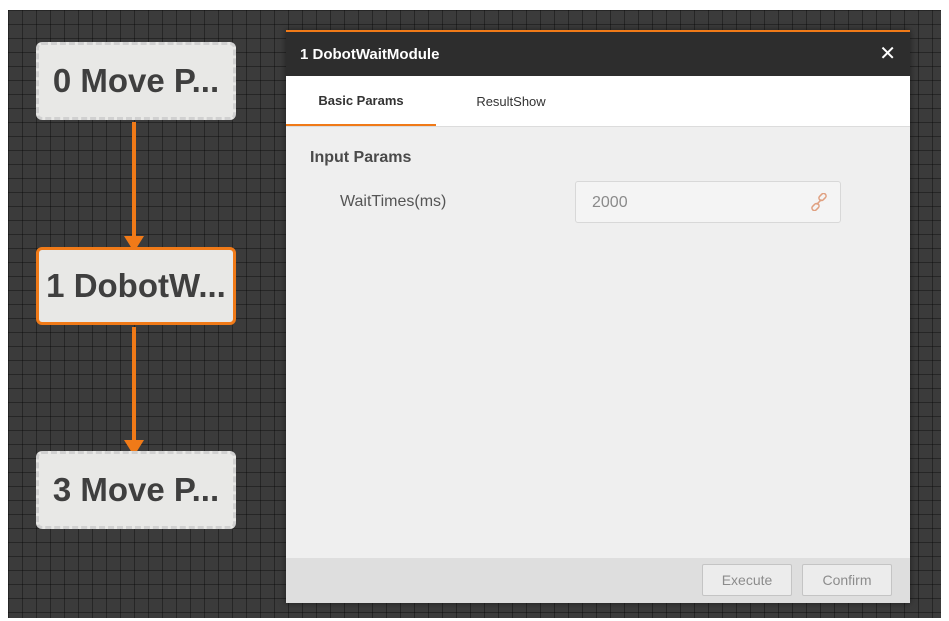 The height and width of the screenshot is (621, 949). What do you see at coordinates (361, 157) in the screenshot?
I see `section-title: Input Params` at bounding box center [361, 157].